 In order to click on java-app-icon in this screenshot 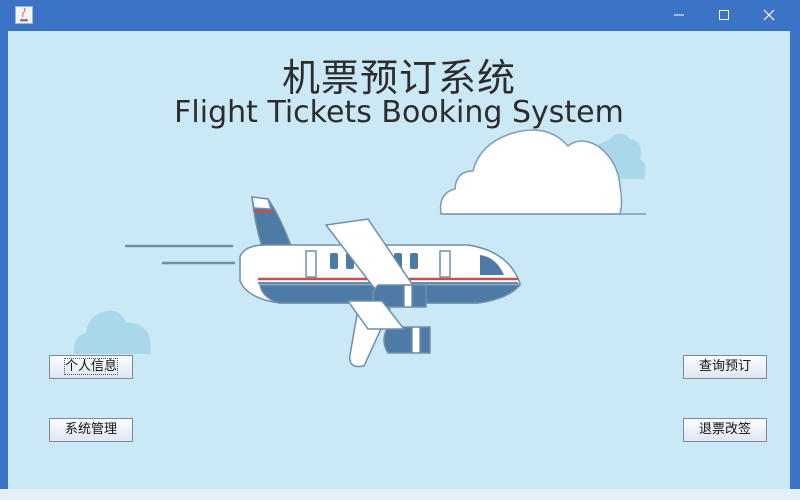, I will do `click(24, 15)`.